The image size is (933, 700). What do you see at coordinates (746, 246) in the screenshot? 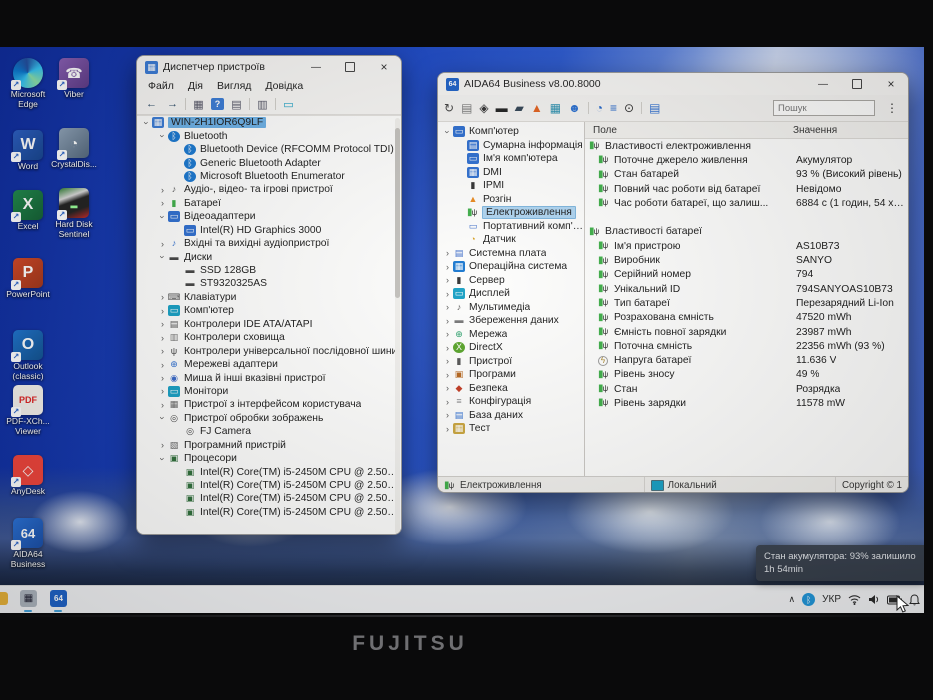
I see `field-row: Ім'я пристрою AS10B73` at bounding box center [746, 246].